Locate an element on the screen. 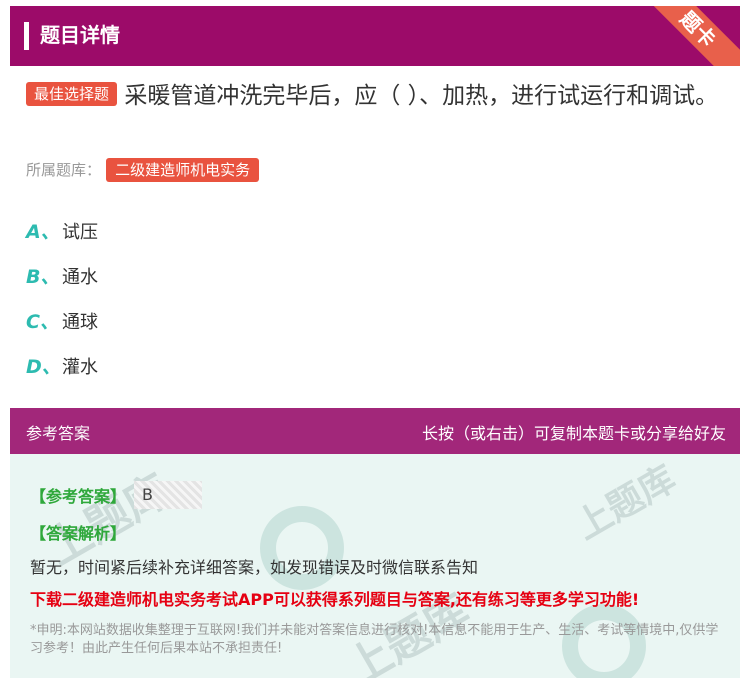  option-text: 试压 is located at coordinates (80, 232).